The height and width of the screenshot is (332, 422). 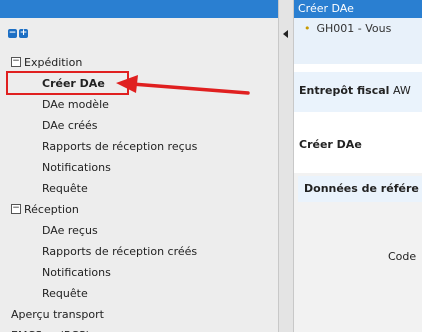 I want to click on tree-group: − Réception, so click(x=139, y=209).